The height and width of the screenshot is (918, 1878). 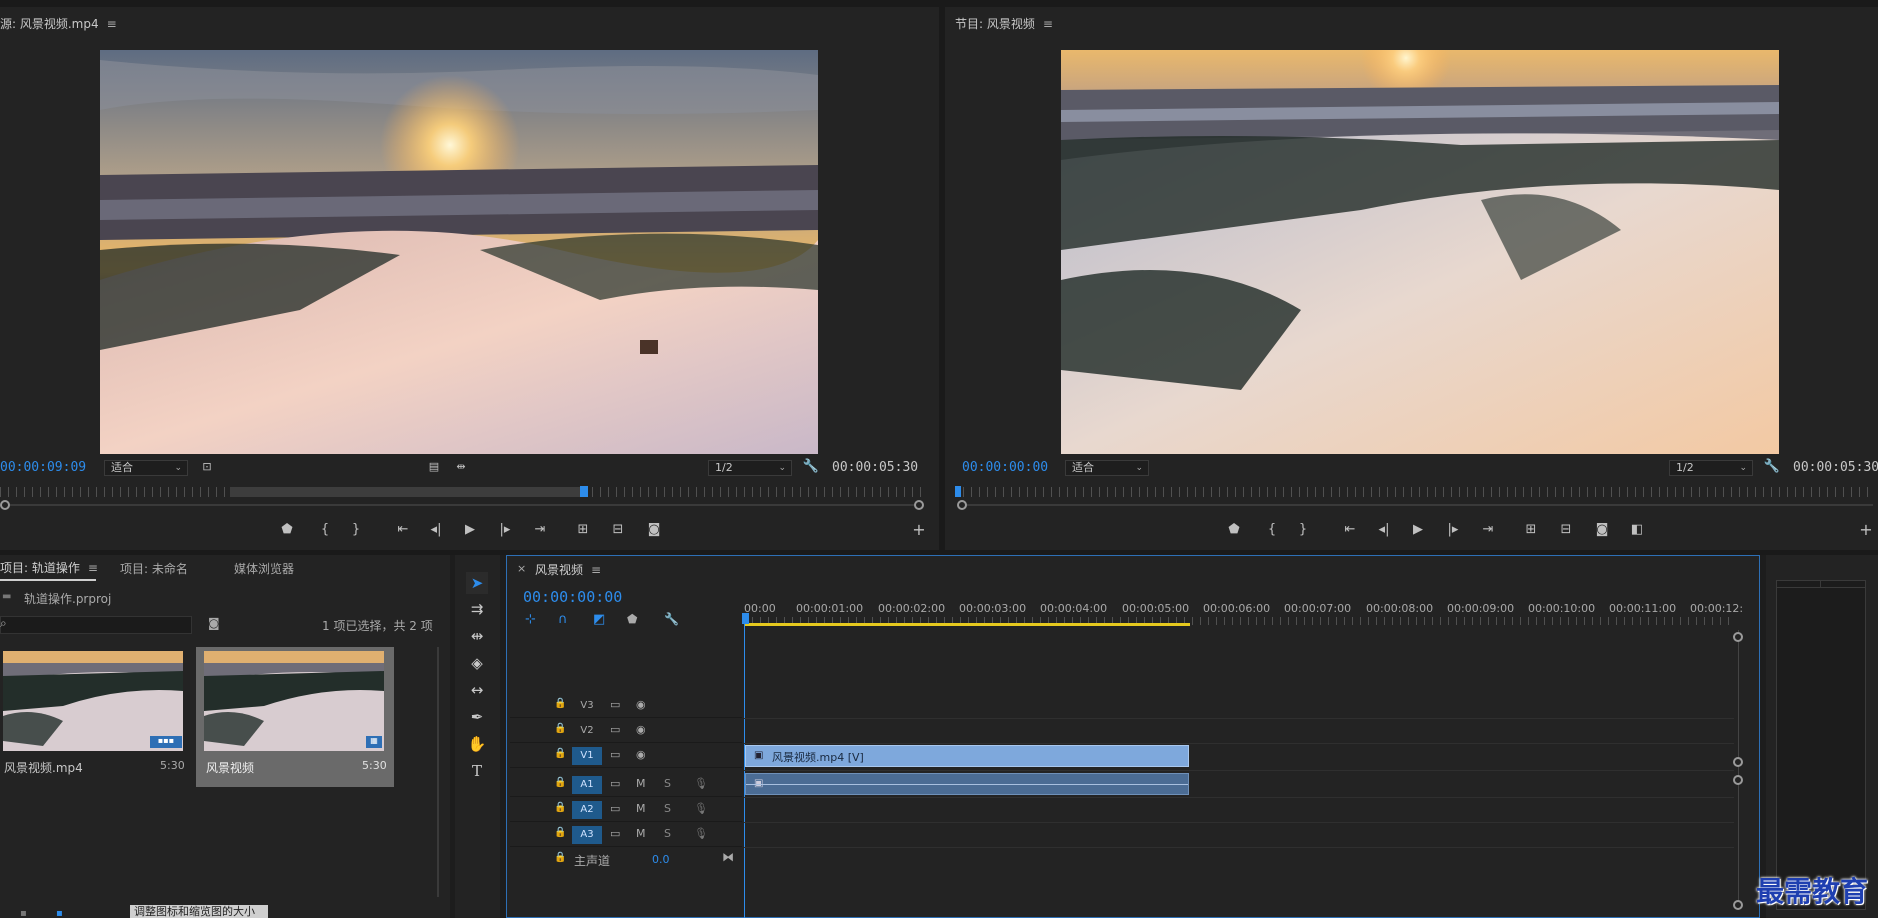 What do you see at coordinates (94, 717) in the screenshot?
I see `project-item-video: ▪▪▪ 风景视频.mp4 5:30` at bounding box center [94, 717].